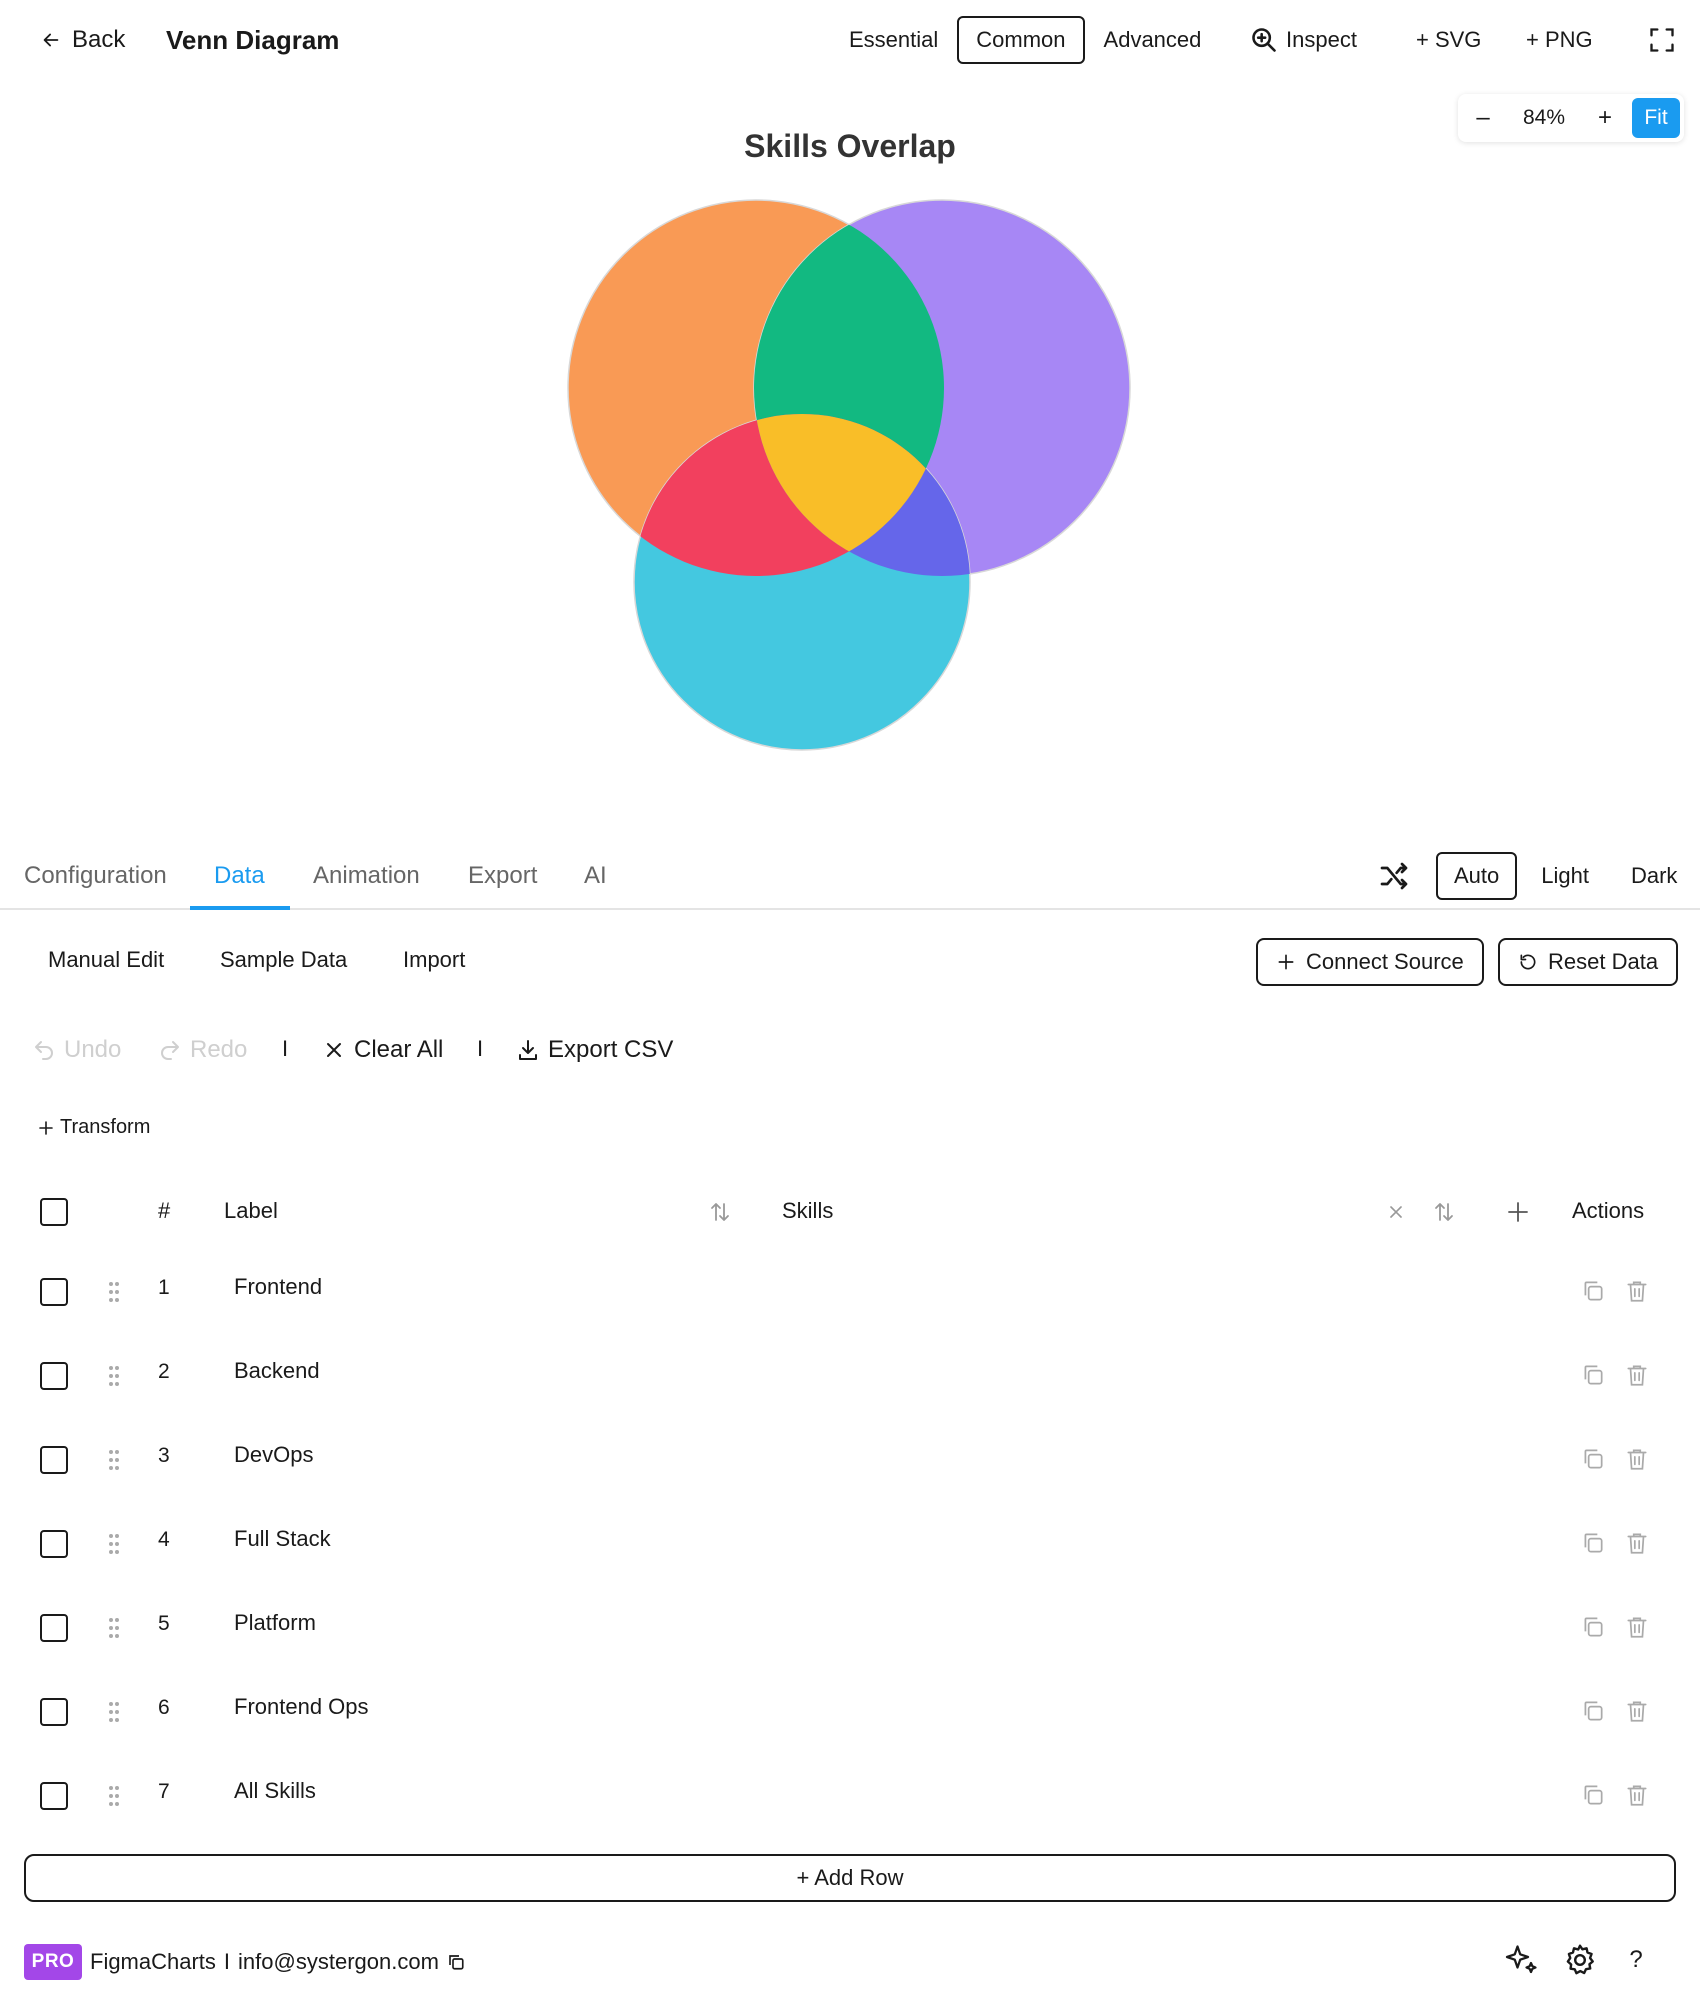  What do you see at coordinates (282, 1539) in the screenshot?
I see `row-label: Full Stack` at bounding box center [282, 1539].